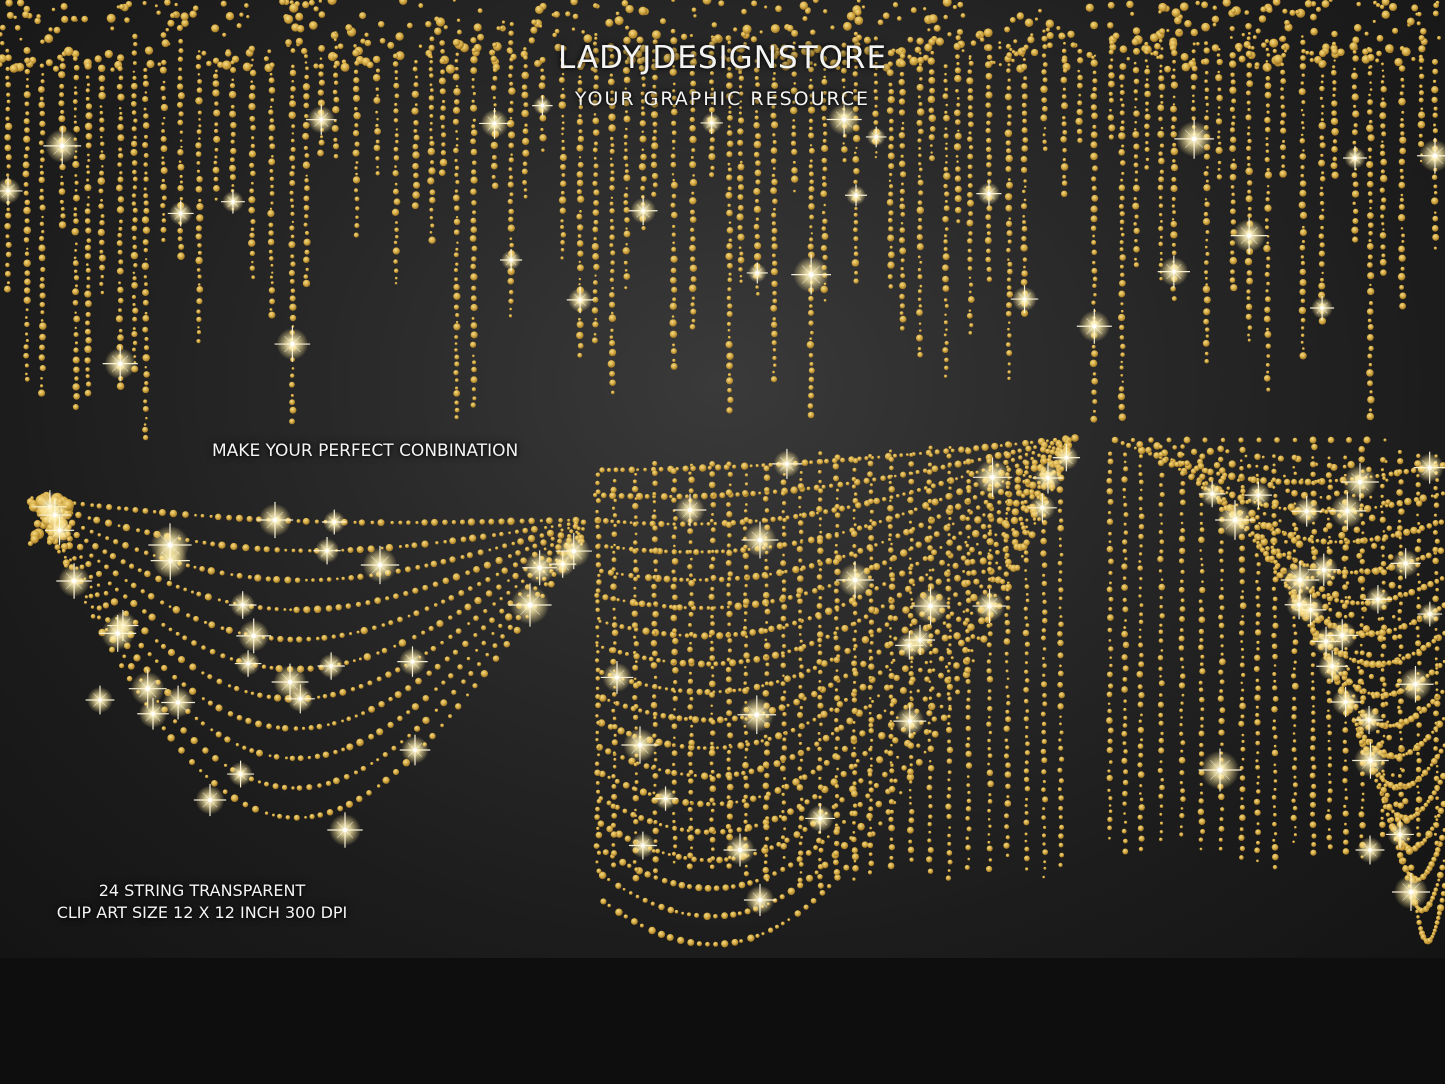 The width and height of the screenshot is (1445, 1084). Describe the element at coordinates (722, 58) in the screenshot. I see `brand-title: LADYJDESIGNSTORE` at that location.